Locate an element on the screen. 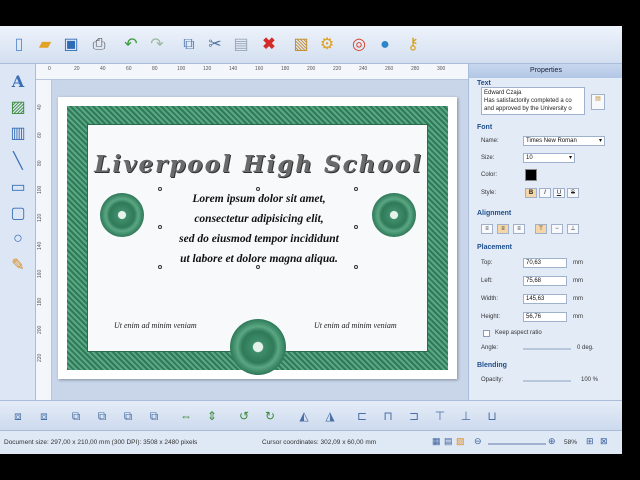  align-right-edges-icon: ⧈ is located at coordinates (44, 416).